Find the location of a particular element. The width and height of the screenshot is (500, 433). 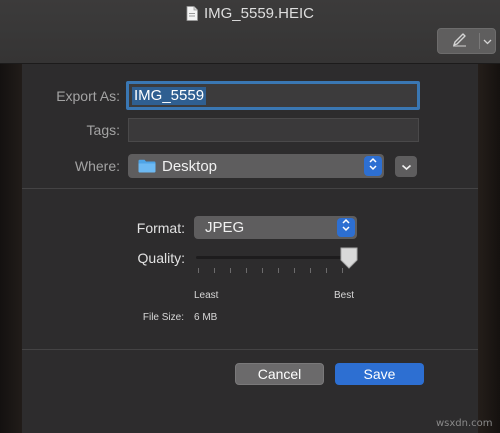

where-popup: Desktop is located at coordinates (256, 166).